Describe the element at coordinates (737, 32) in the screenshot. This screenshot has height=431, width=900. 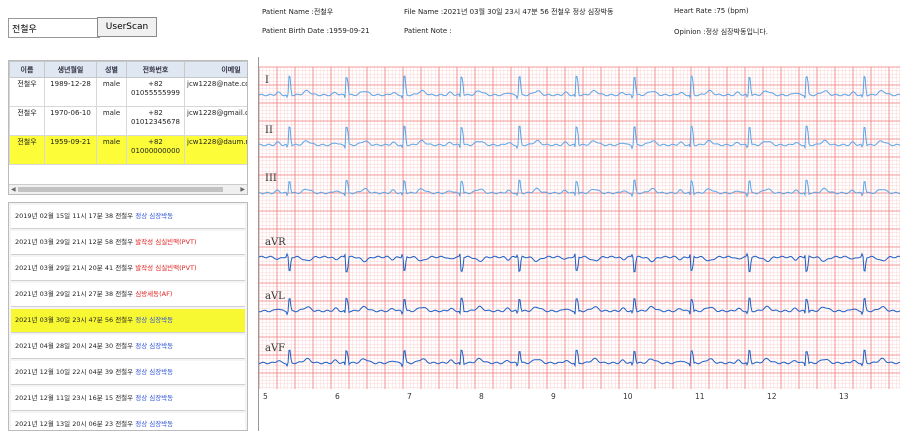
I see `opinion-value: 정상 심장박동입니다.` at that location.